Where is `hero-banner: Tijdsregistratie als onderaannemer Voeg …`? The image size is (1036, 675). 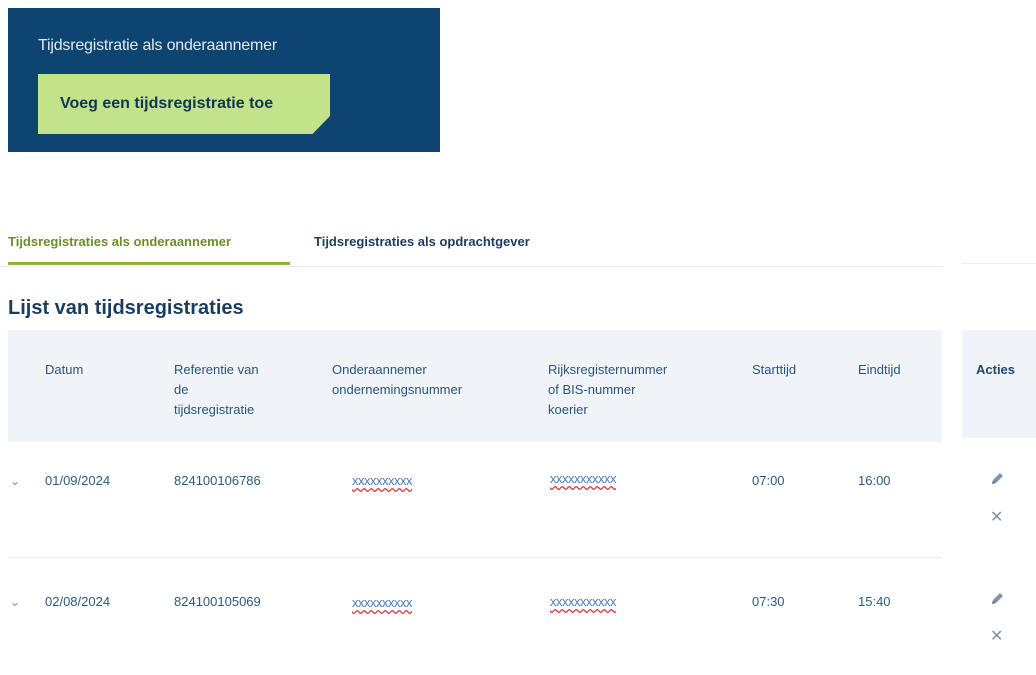
hero-banner: Tijdsregistratie als onderaannemer Voeg … is located at coordinates (224, 80).